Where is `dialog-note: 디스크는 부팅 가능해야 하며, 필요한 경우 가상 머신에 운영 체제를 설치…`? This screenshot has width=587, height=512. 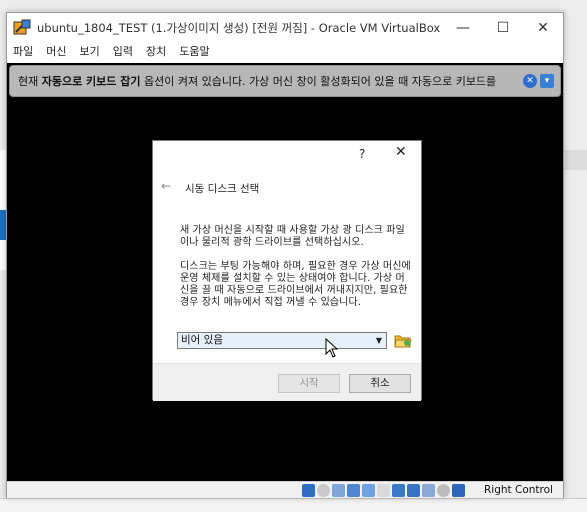
dialog-note: 디스크는 부팅 가능해야 하며, 필요한 경우 가상 머신에 운영 체제를 설치… is located at coordinates (295, 284).